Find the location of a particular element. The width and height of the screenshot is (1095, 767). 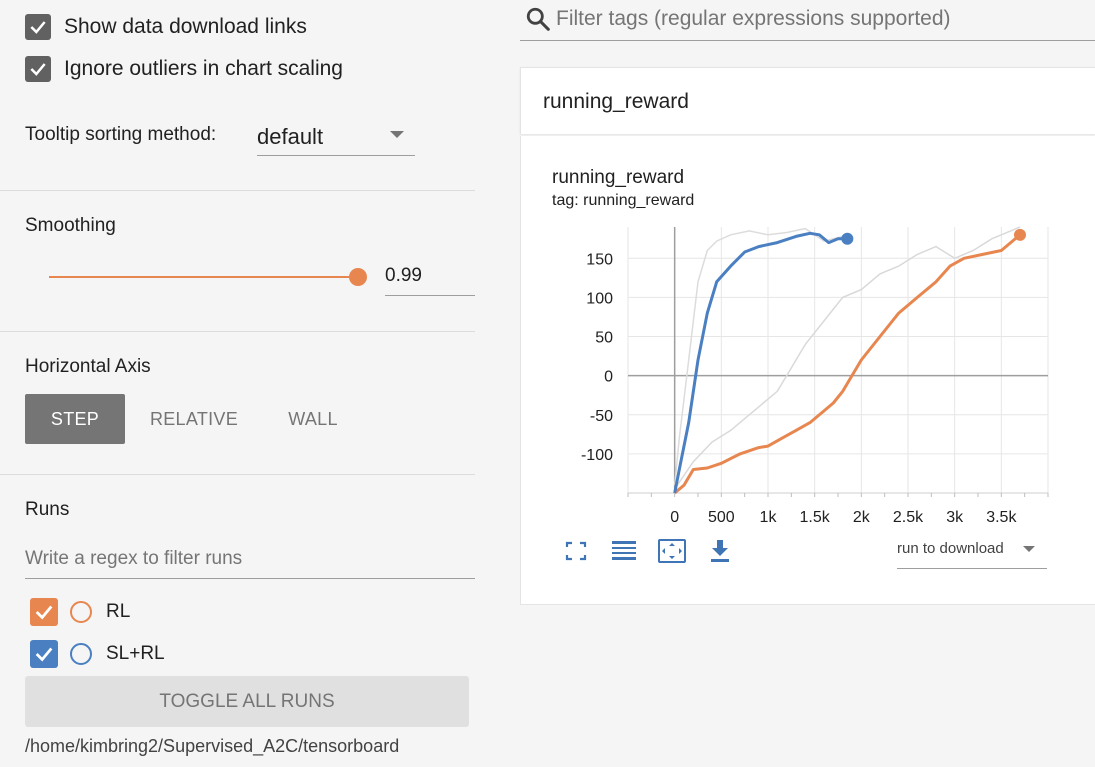

toggle-all-runs-button: TOGGLE ALL RUNS is located at coordinates (247, 701).